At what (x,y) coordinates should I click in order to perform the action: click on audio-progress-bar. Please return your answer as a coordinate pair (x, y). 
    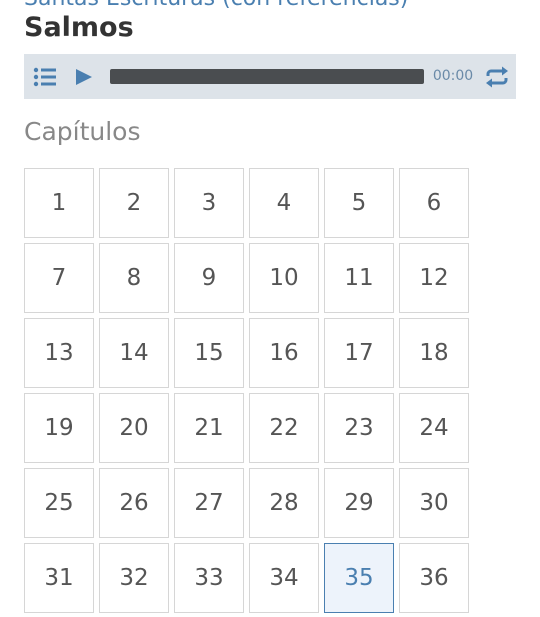
    Looking at the image, I should click on (267, 76).